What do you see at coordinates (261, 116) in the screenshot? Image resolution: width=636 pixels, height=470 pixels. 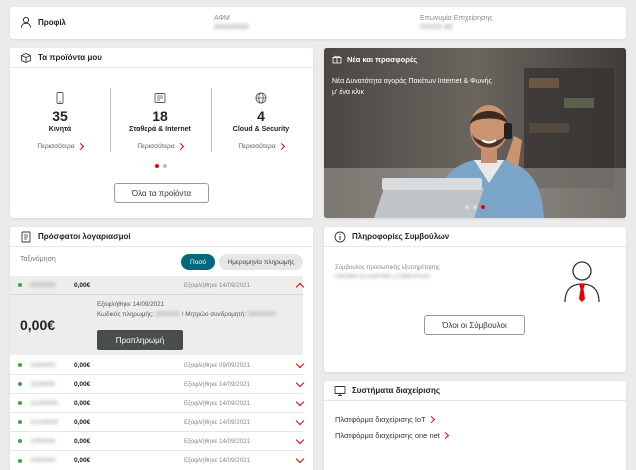 I see `product-count: 4` at bounding box center [261, 116].